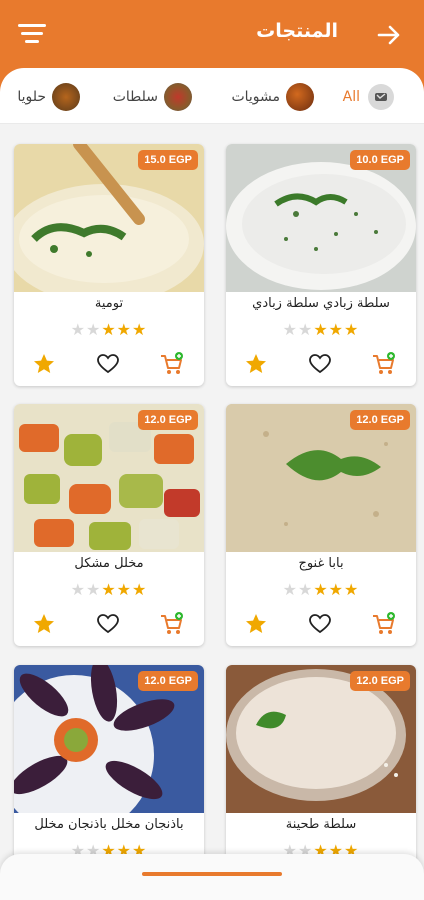 The height and width of the screenshot is (900, 424). What do you see at coordinates (109, 303) in the screenshot?
I see `product-name: تومية` at bounding box center [109, 303].